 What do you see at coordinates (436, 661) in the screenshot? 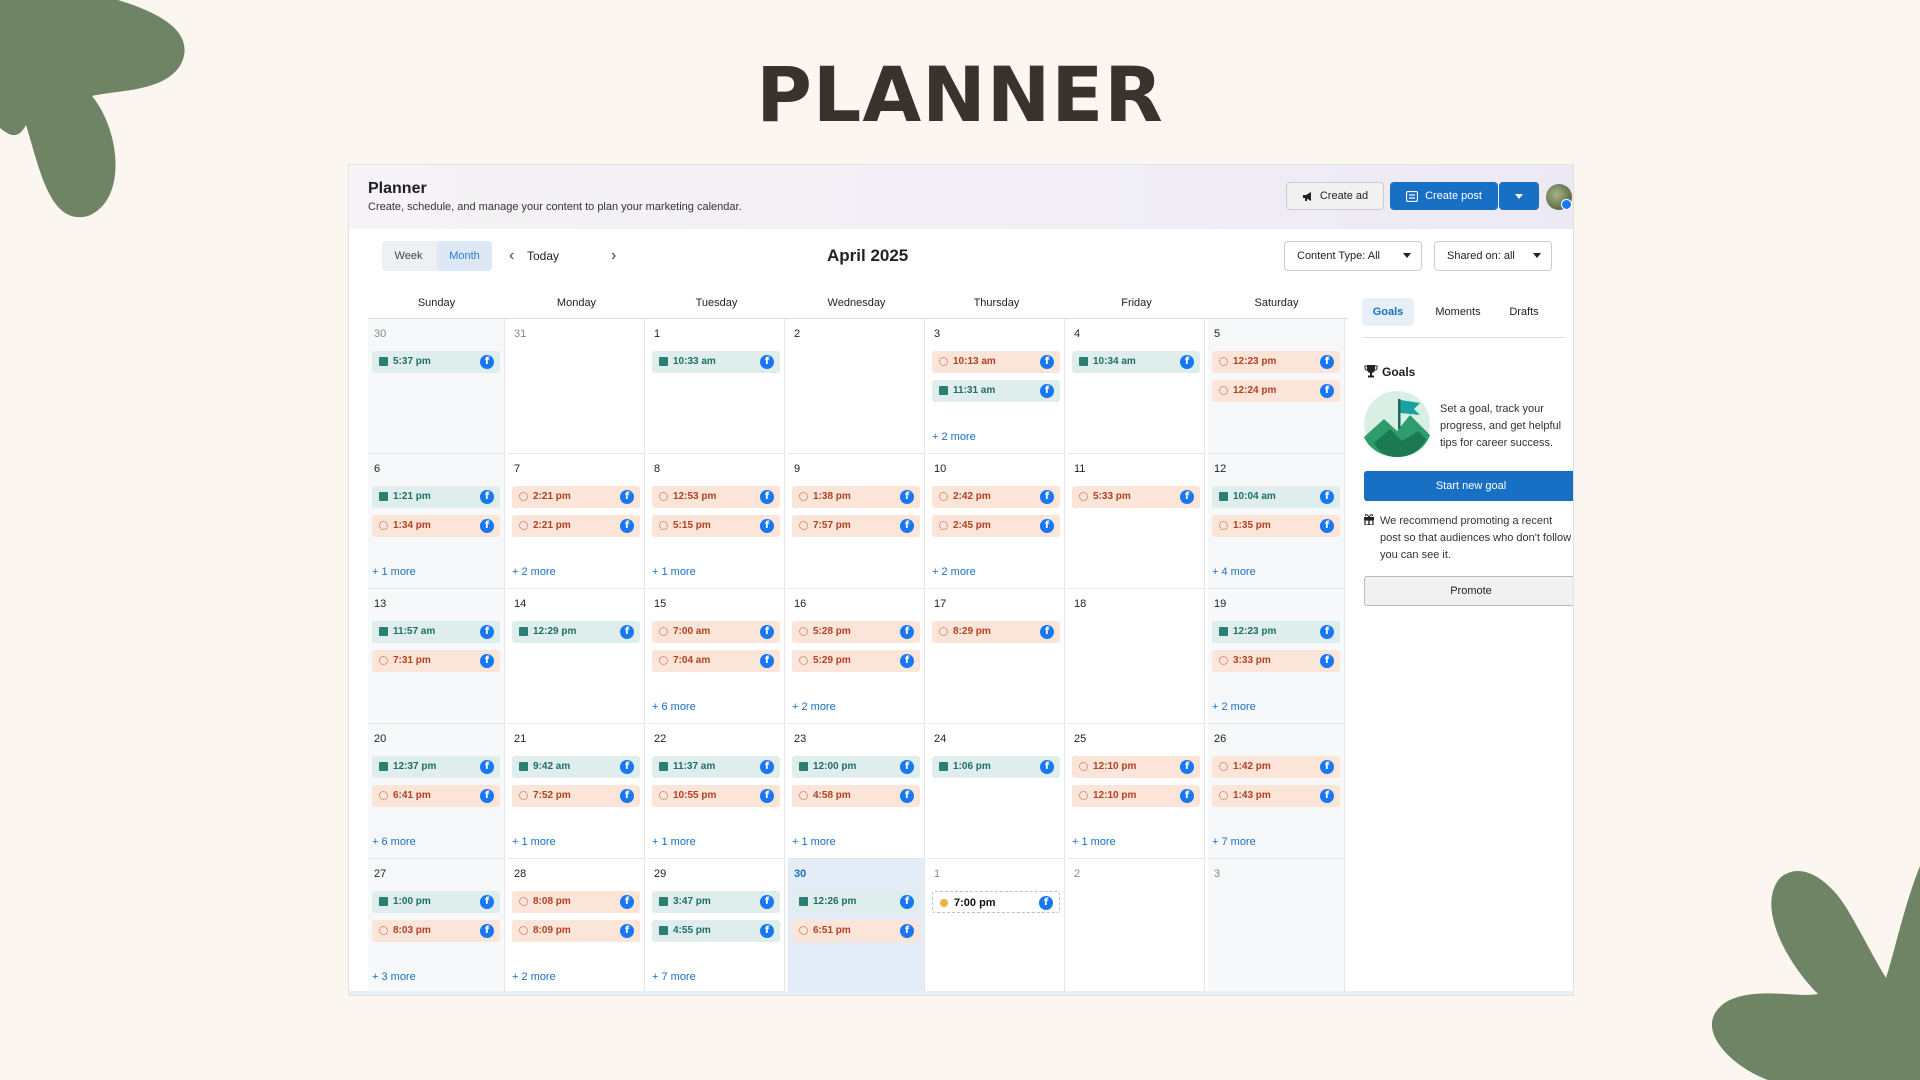
I see `scheduled-post-event: 7:31 pm f` at bounding box center [436, 661].